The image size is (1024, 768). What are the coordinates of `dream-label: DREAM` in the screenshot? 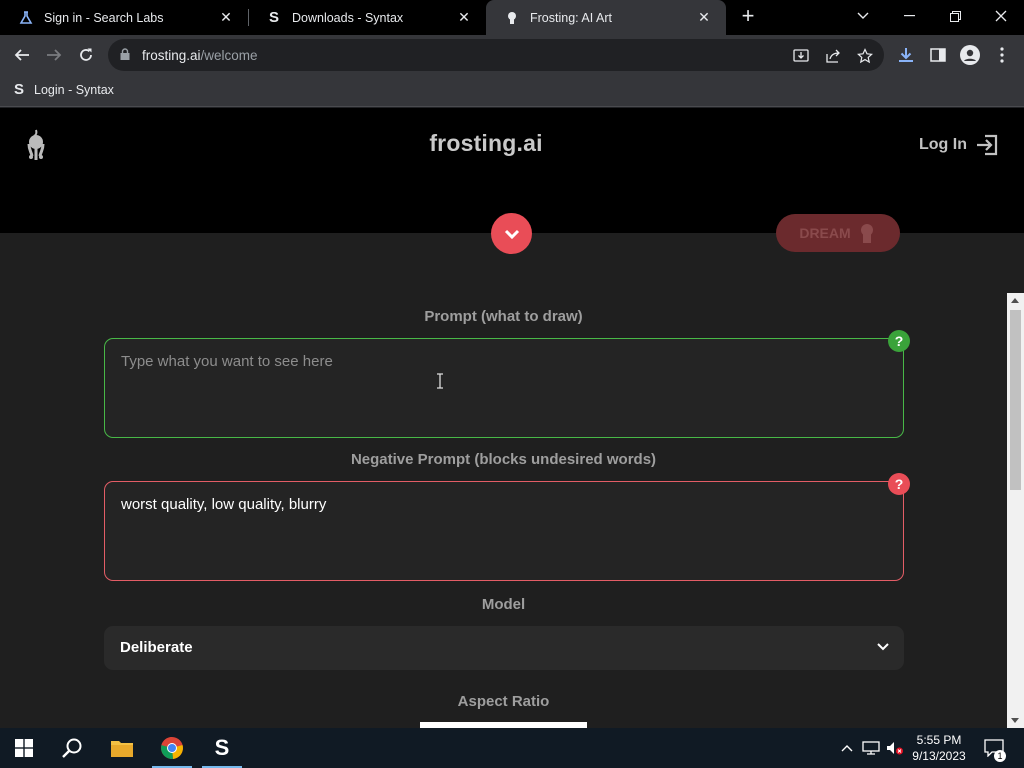 It's located at (825, 233).